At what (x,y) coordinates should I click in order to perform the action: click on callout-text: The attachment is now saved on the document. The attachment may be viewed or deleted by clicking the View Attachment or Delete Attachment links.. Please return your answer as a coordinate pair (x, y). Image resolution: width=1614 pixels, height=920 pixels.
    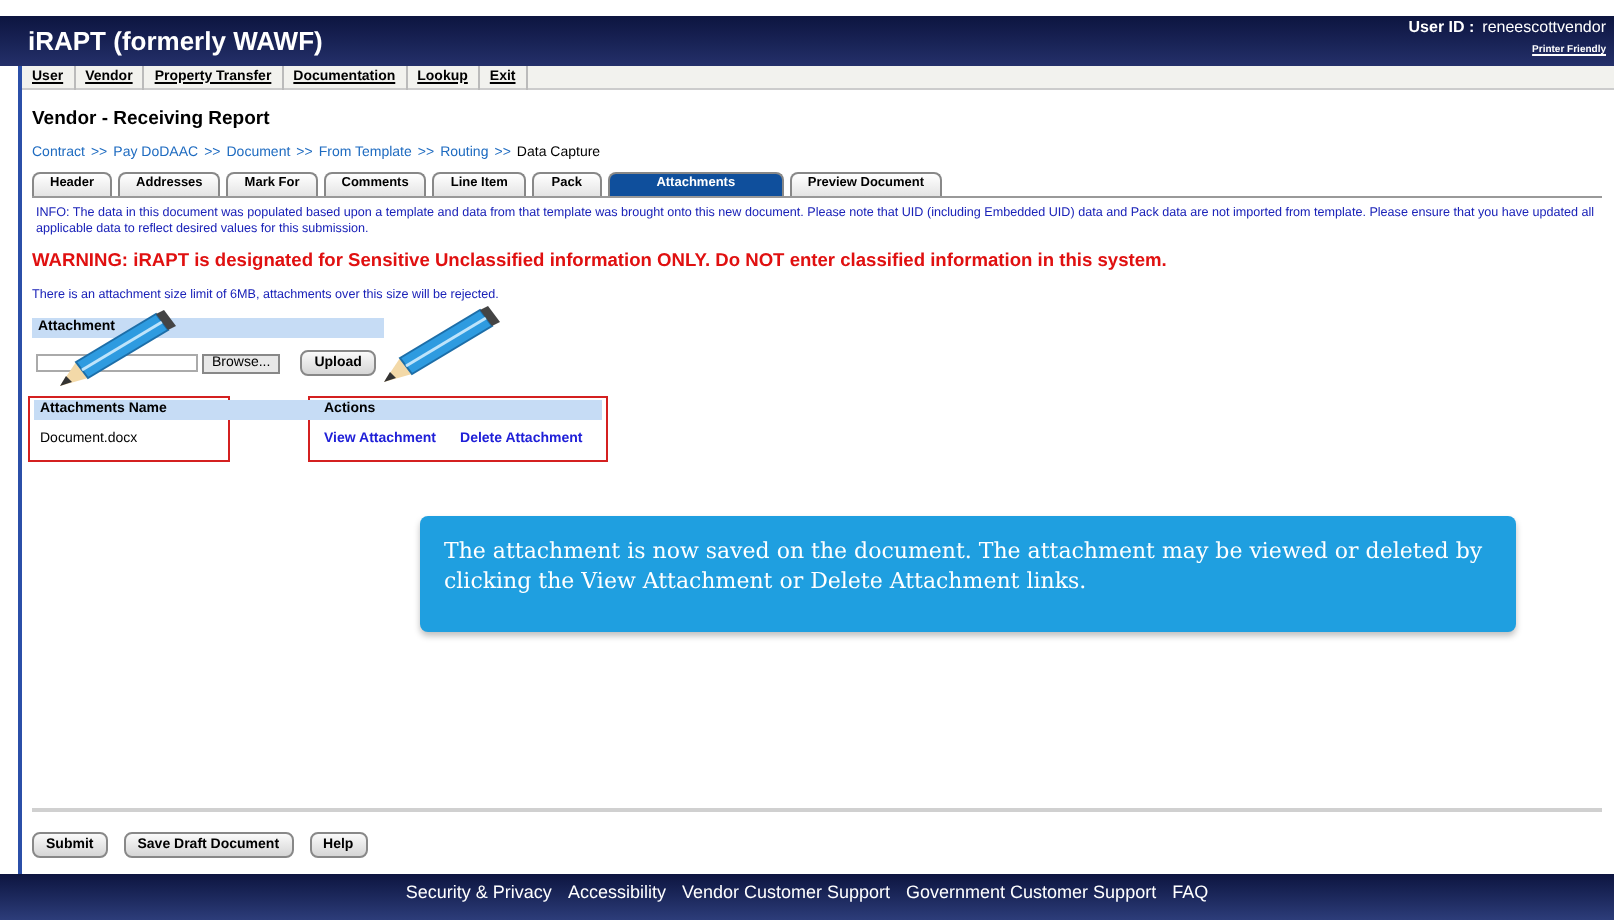
    Looking at the image, I should click on (964, 566).